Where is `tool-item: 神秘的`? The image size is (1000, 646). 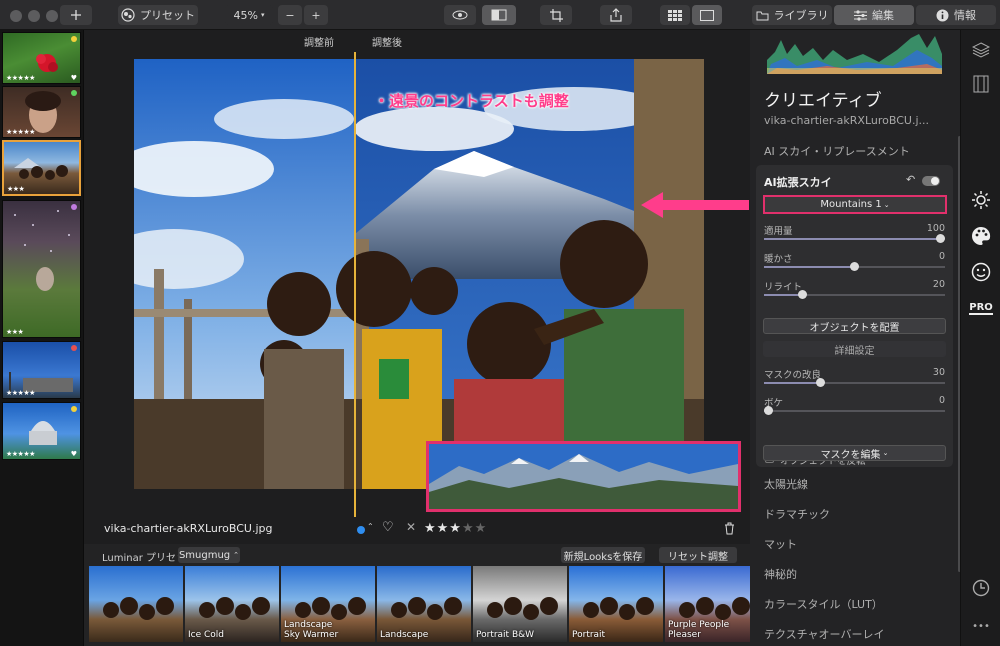 tool-item: 神秘的 is located at coordinates (780, 574).